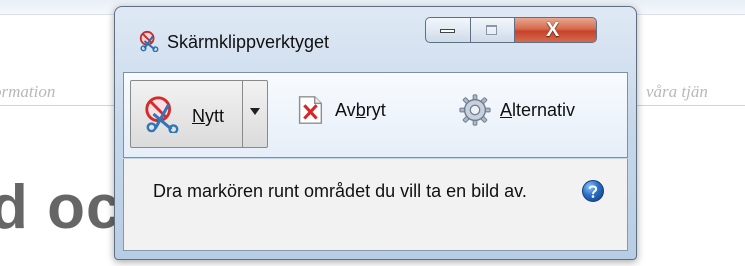 The image size is (745, 266). Describe the element at coordinates (544, 109) in the screenshot. I see `options-label-suffix: lternativ` at that location.